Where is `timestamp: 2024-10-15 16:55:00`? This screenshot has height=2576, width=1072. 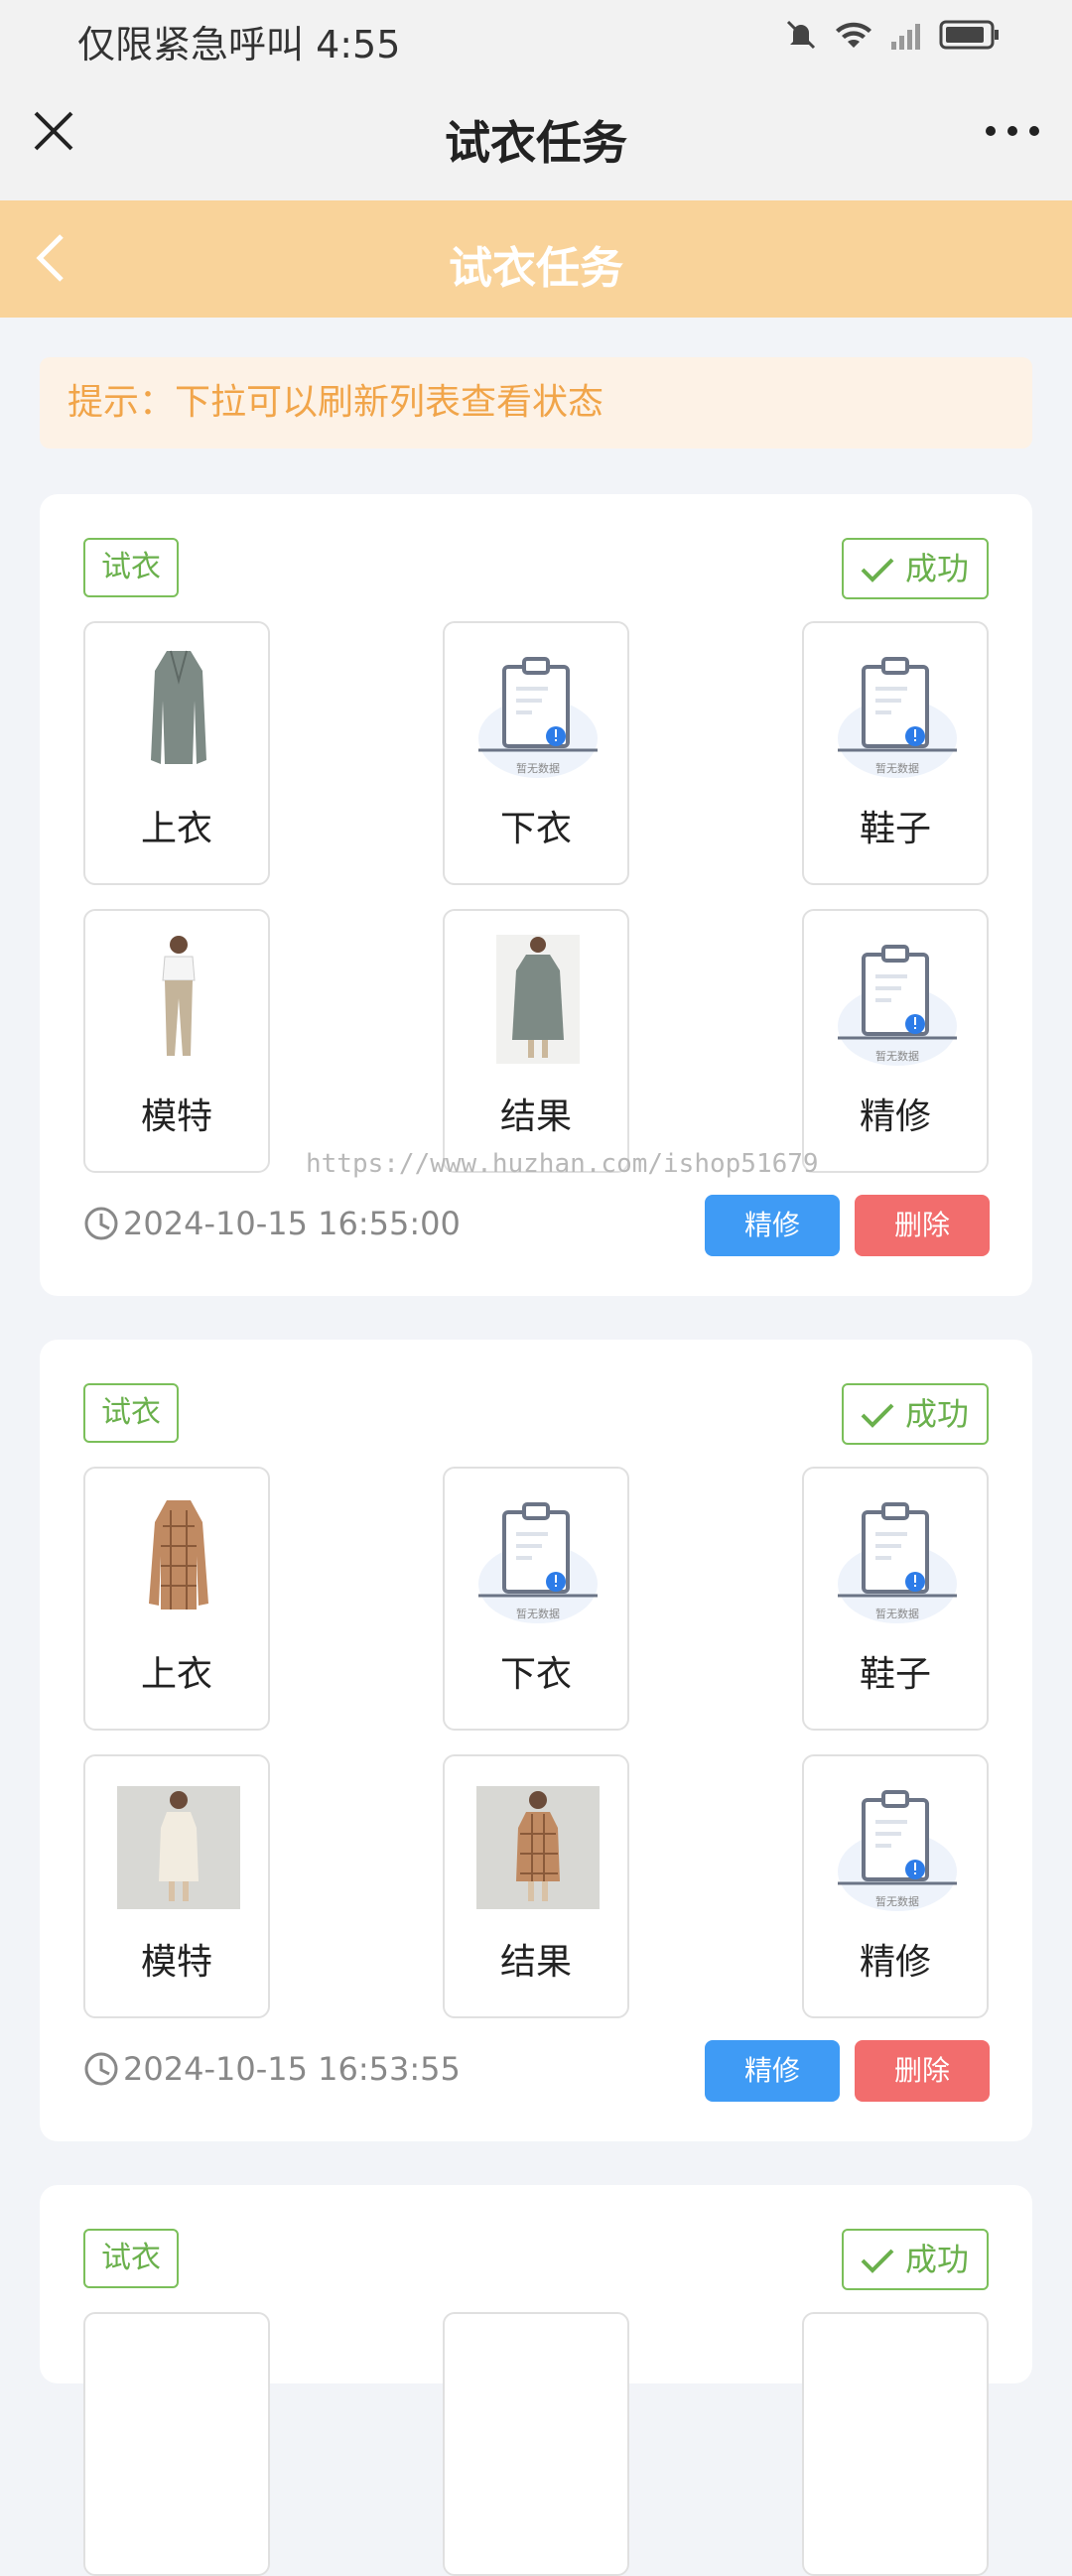 timestamp: 2024-10-15 16:55:00 is located at coordinates (272, 1224).